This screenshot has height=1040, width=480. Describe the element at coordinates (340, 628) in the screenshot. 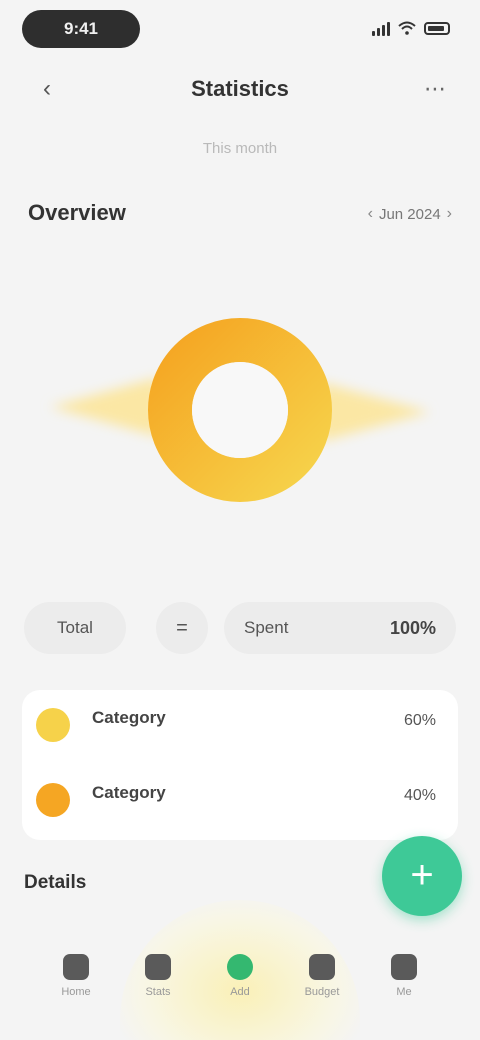

I see `spent-pill: Spent 100%` at that location.